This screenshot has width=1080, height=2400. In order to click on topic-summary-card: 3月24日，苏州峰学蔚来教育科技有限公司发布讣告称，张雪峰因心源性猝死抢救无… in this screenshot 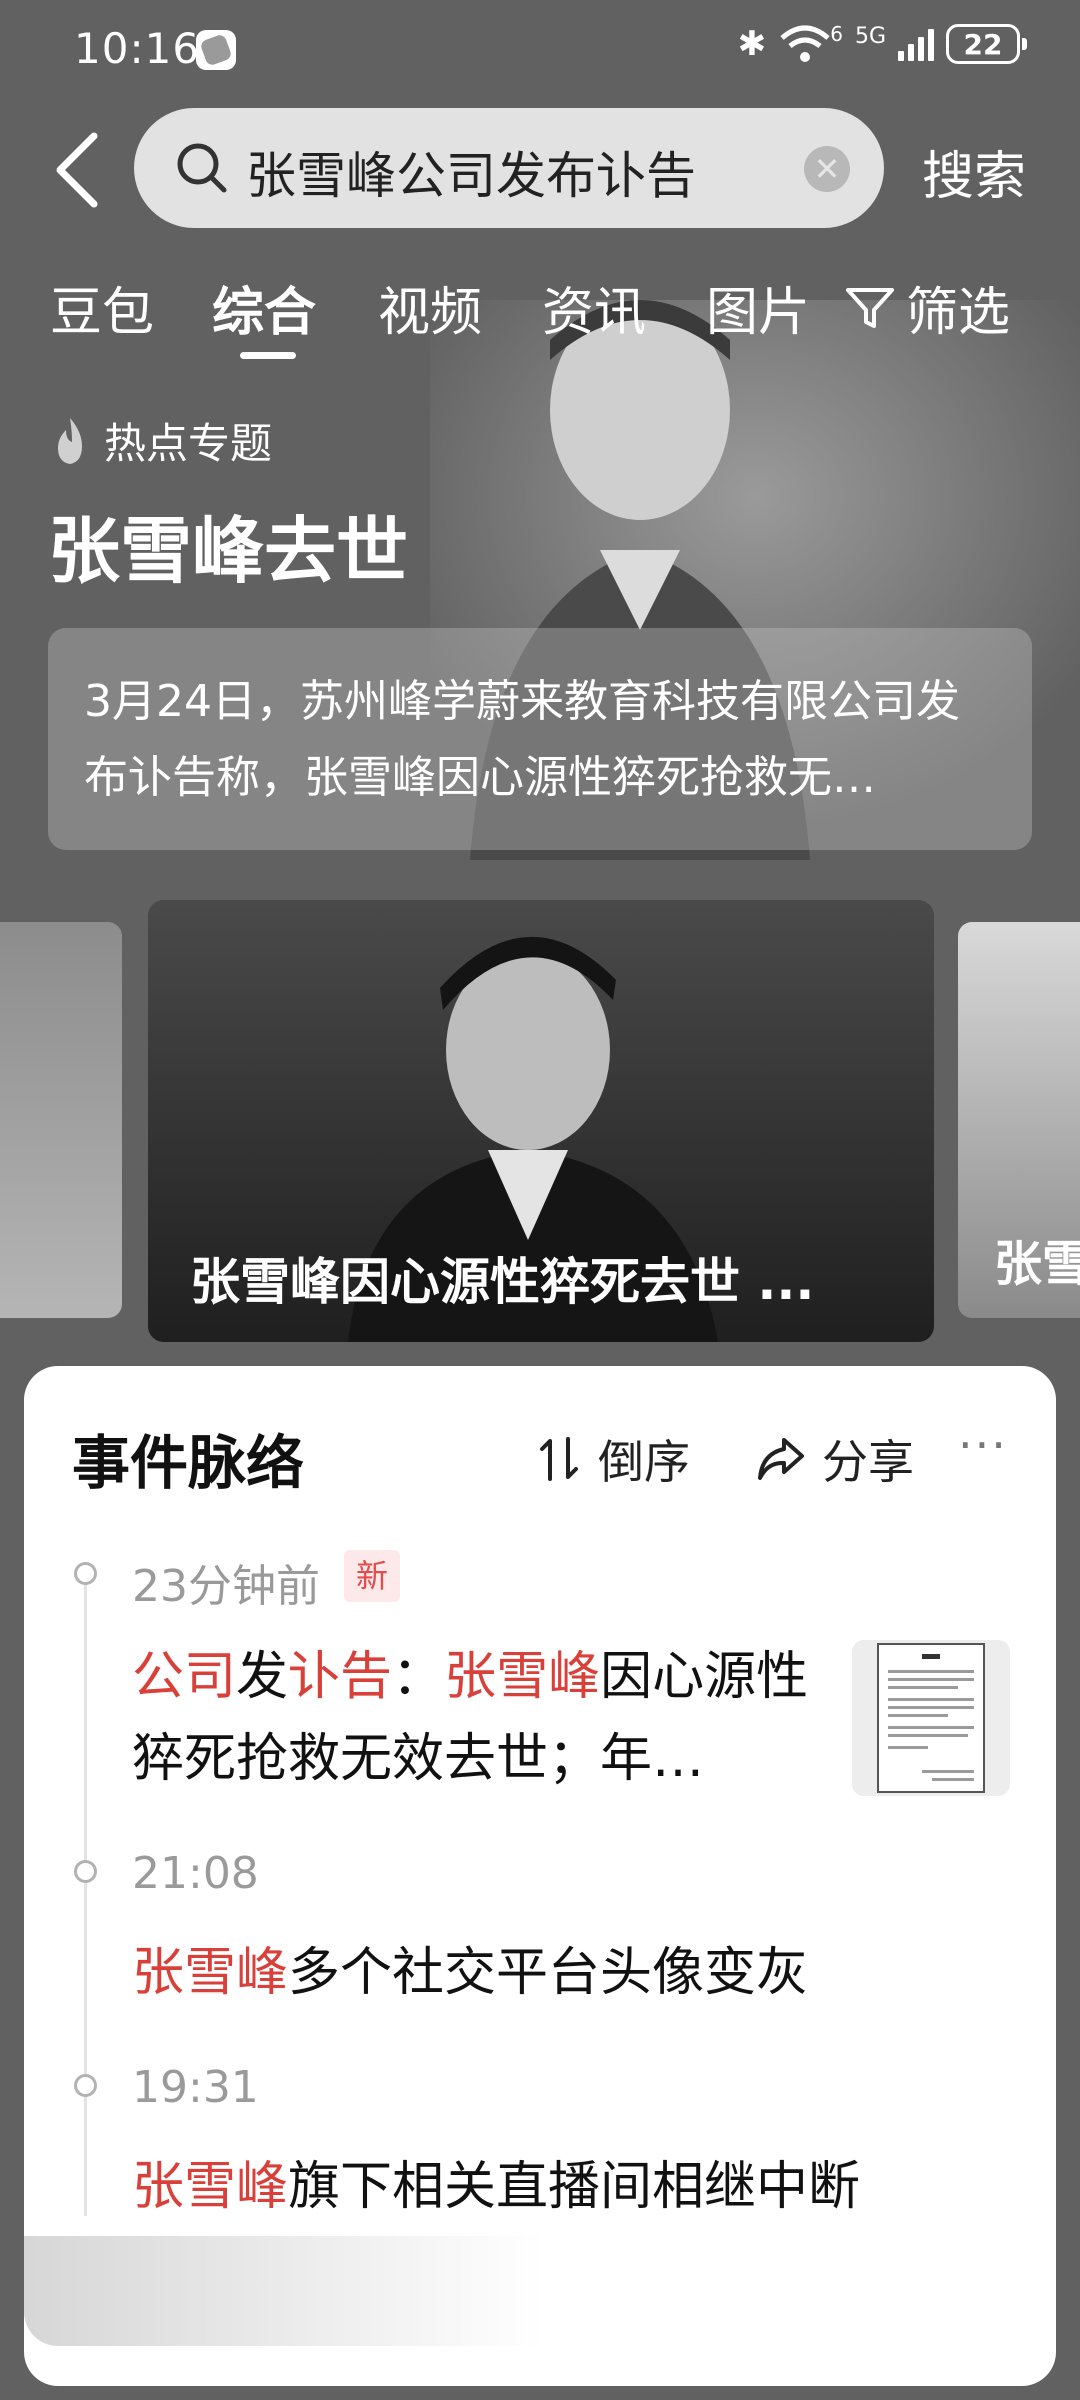, I will do `click(540, 739)`.